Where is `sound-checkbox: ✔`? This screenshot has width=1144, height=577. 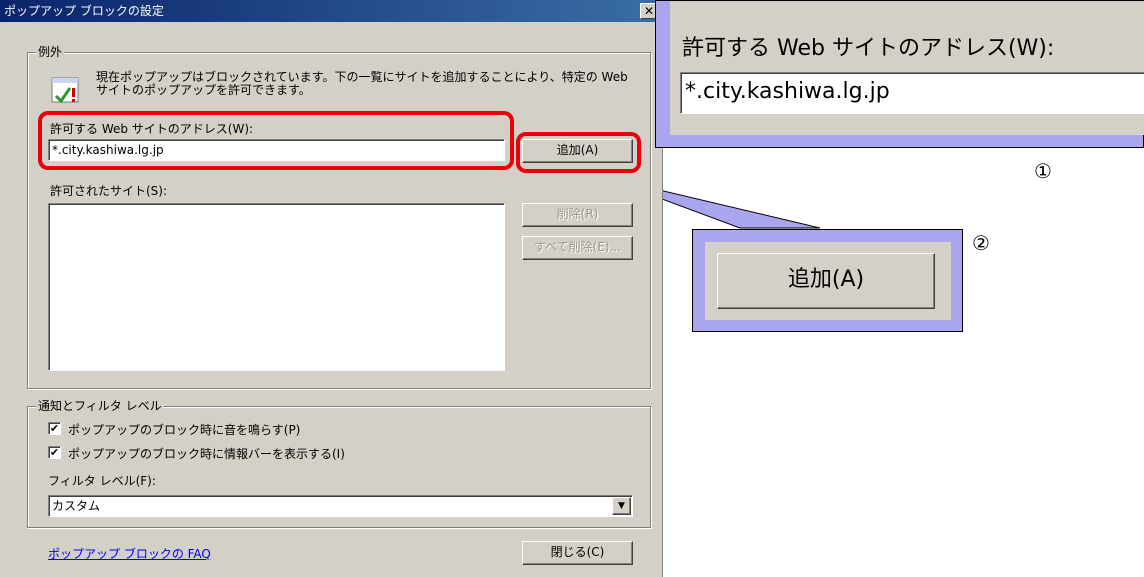 sound-checkbox: ✔ is located at coordinates (54, 428).